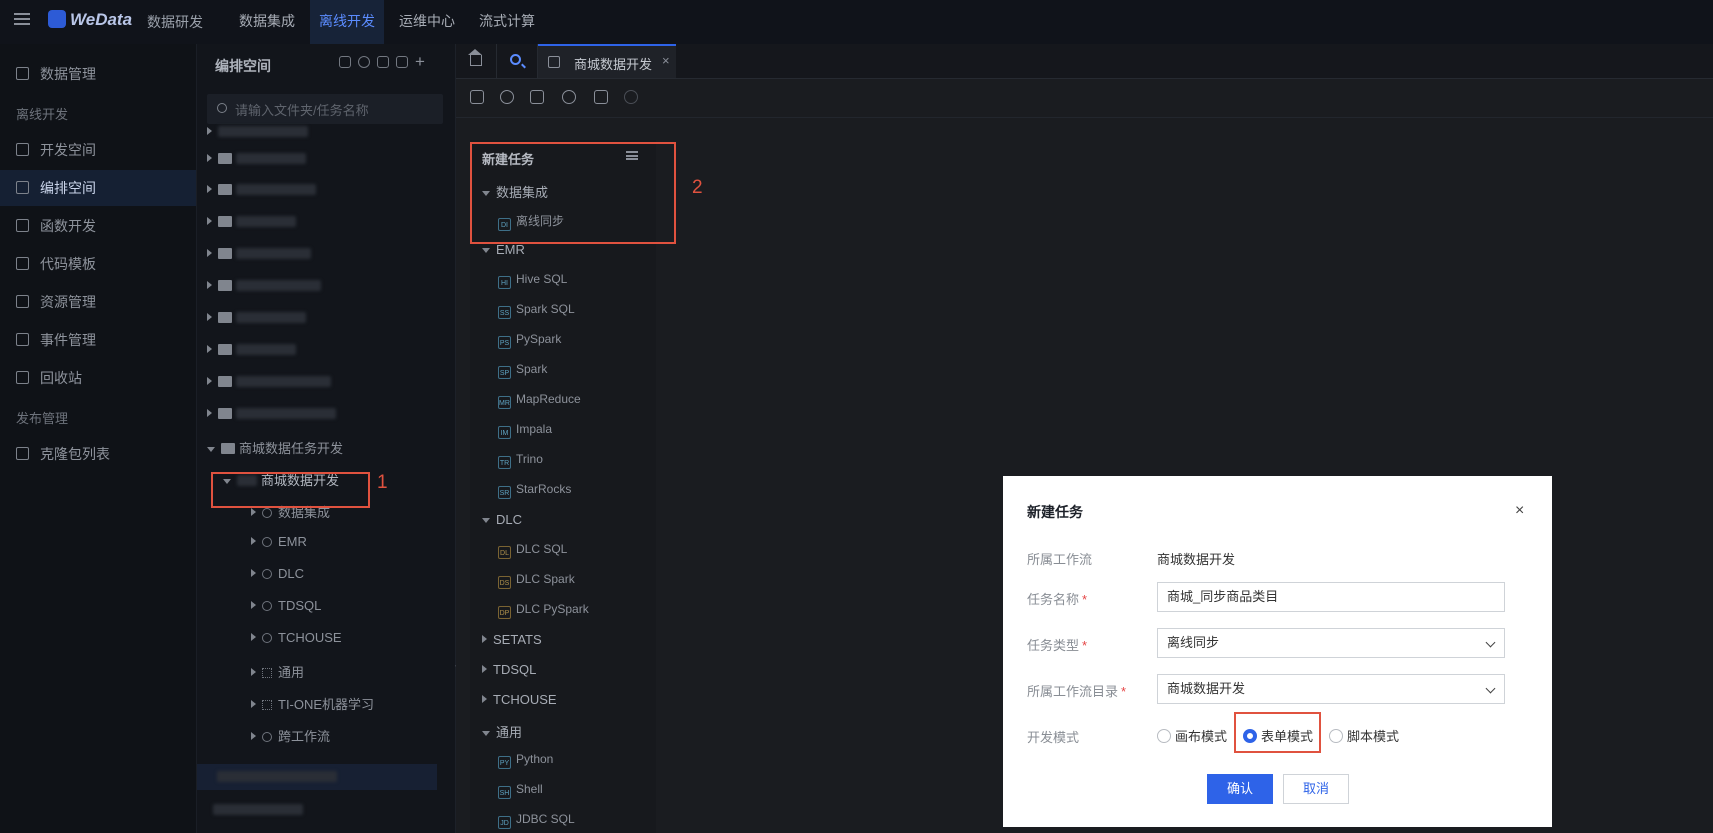  What do you see at coordinates (537, 97) in the screenshot?
I see `params-icon` at bounding box center [537, 97].